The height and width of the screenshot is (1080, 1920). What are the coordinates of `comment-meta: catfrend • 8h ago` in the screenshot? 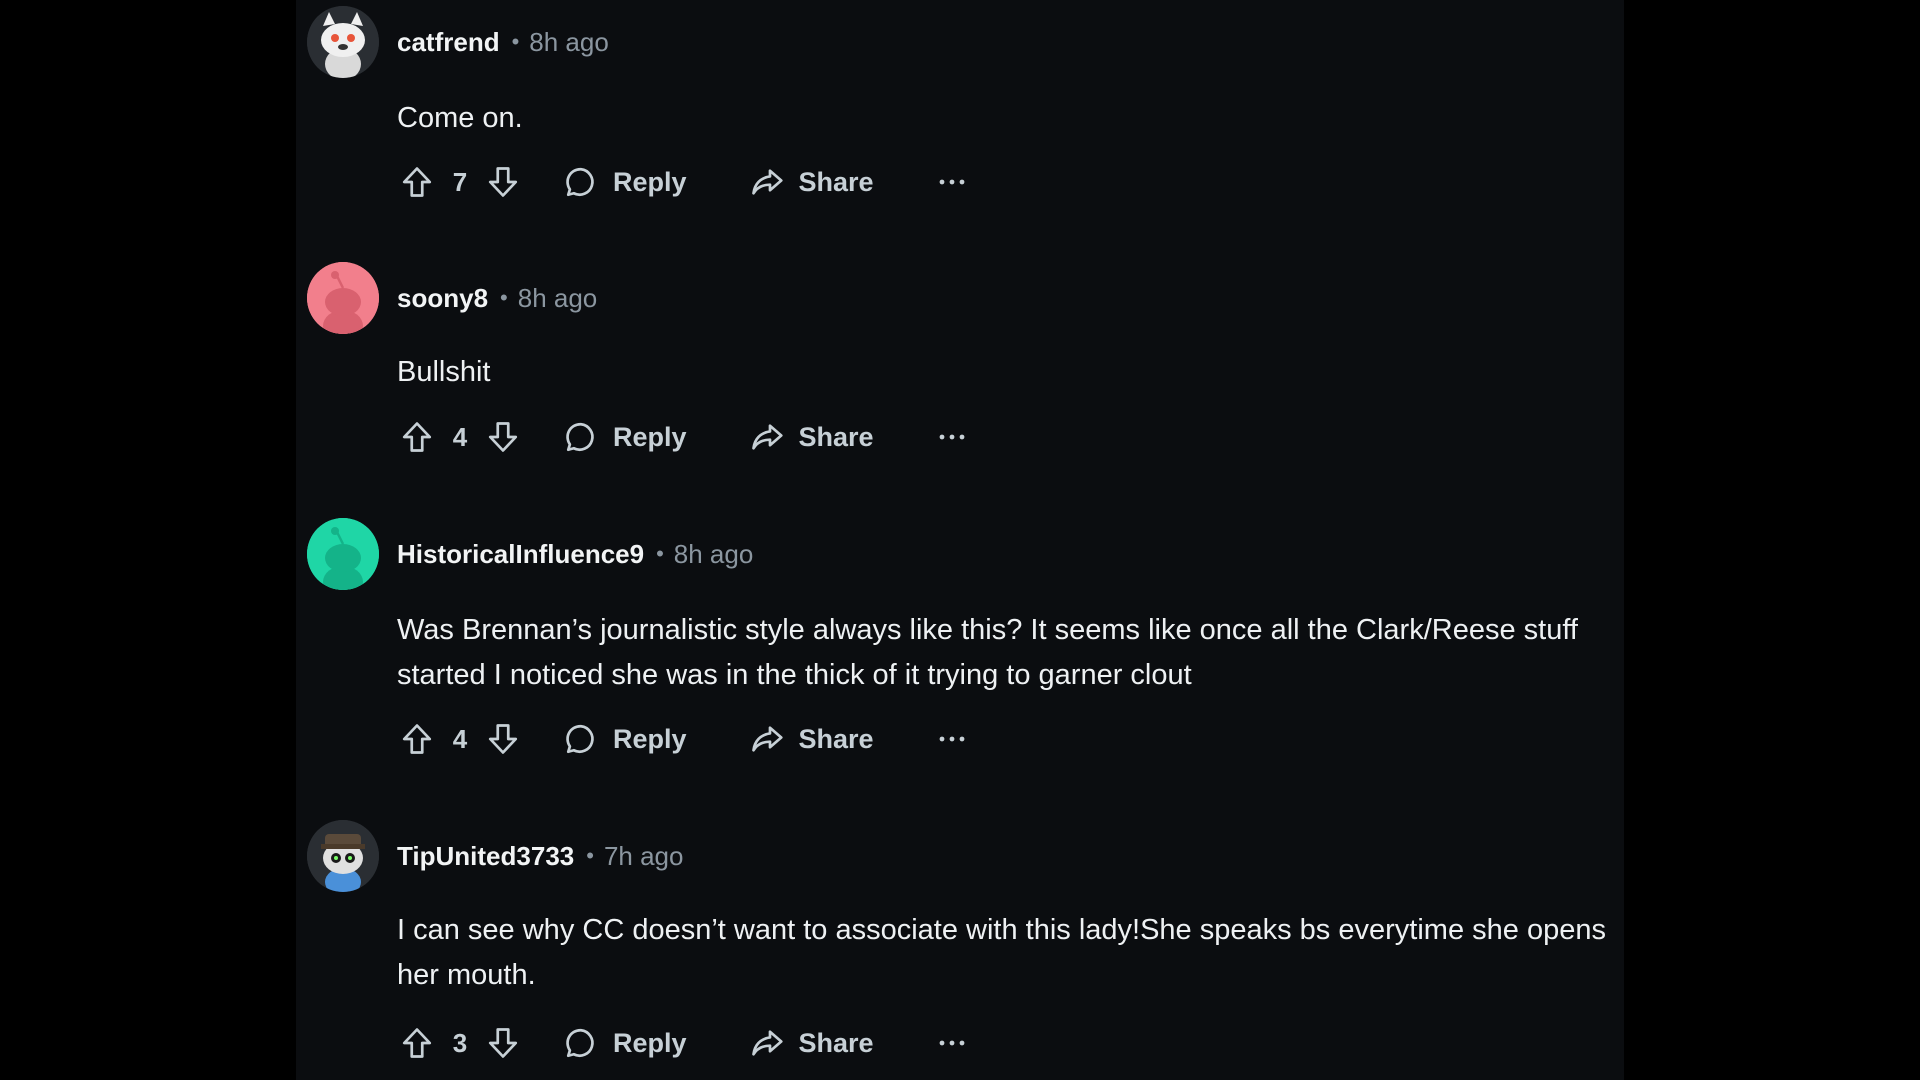 It's located at (503, 42).